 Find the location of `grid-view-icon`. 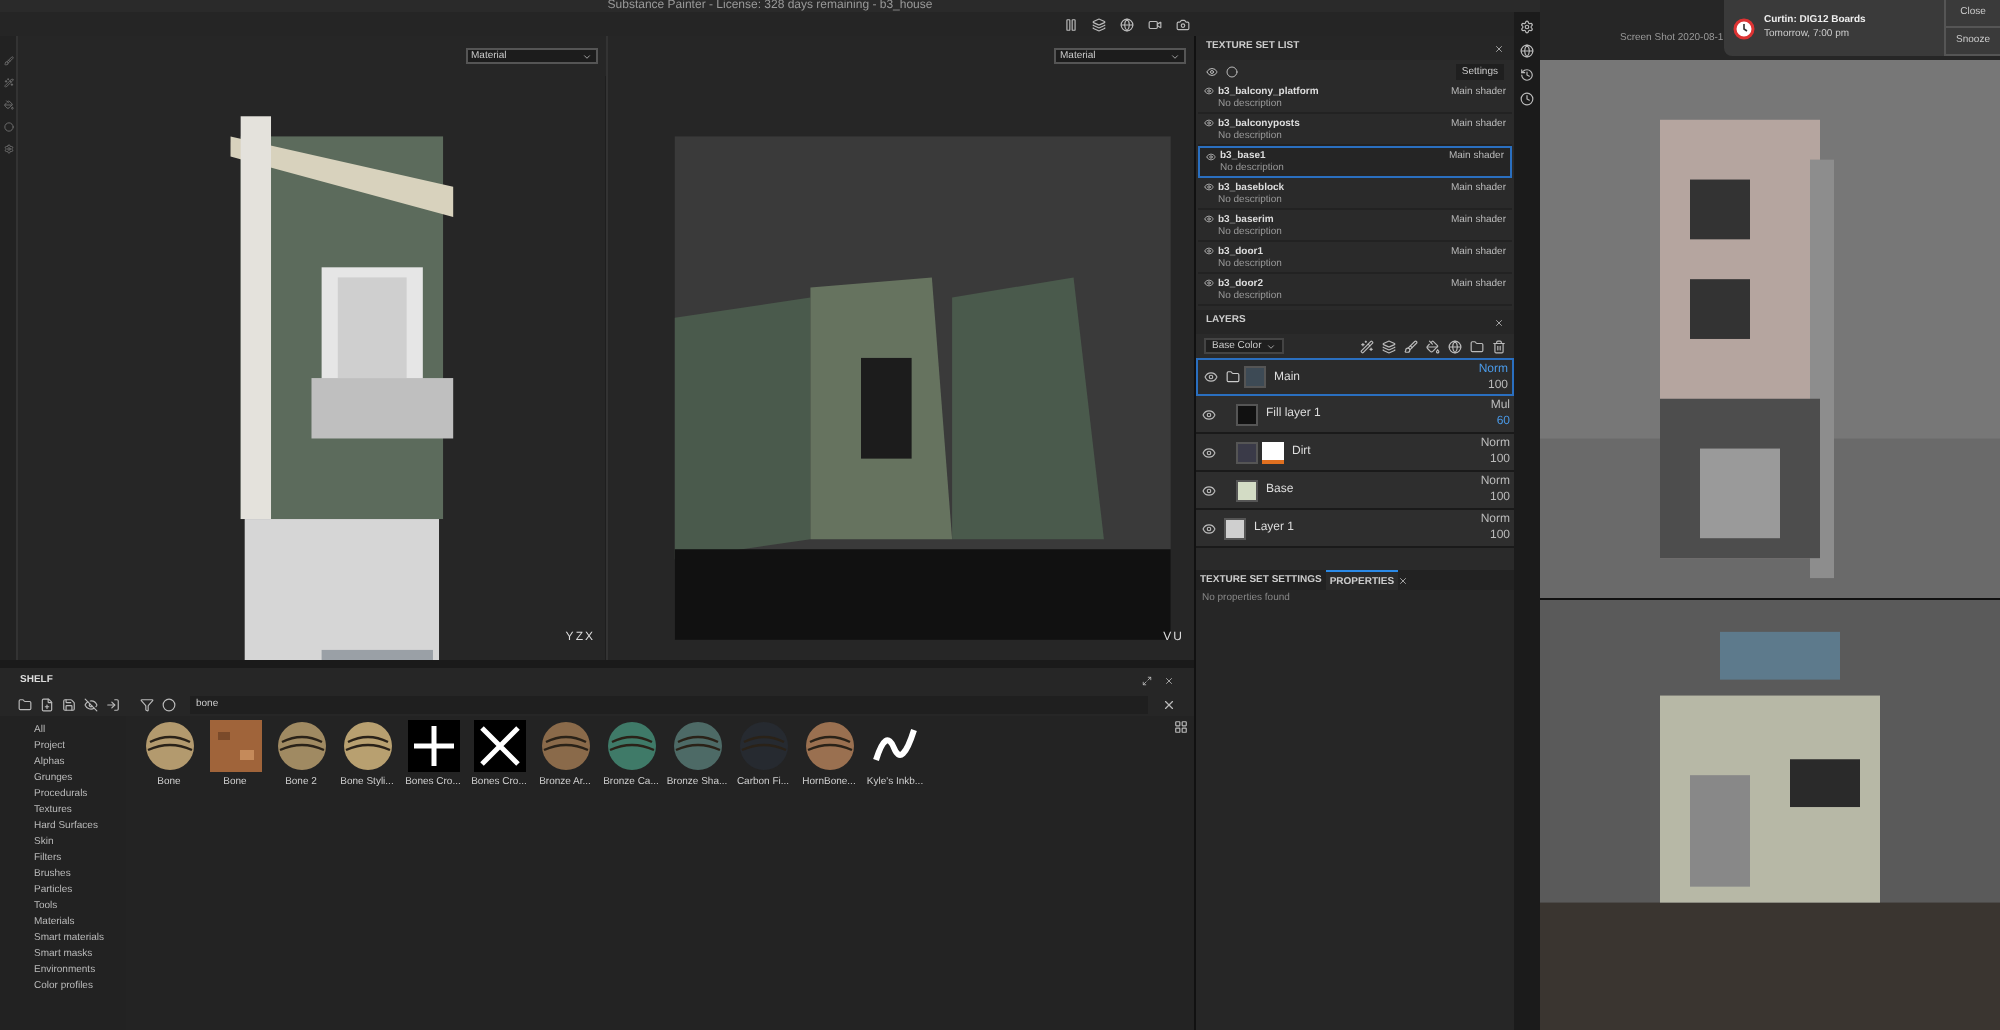

grid-view-icon is located at coordinates (1181, 727).